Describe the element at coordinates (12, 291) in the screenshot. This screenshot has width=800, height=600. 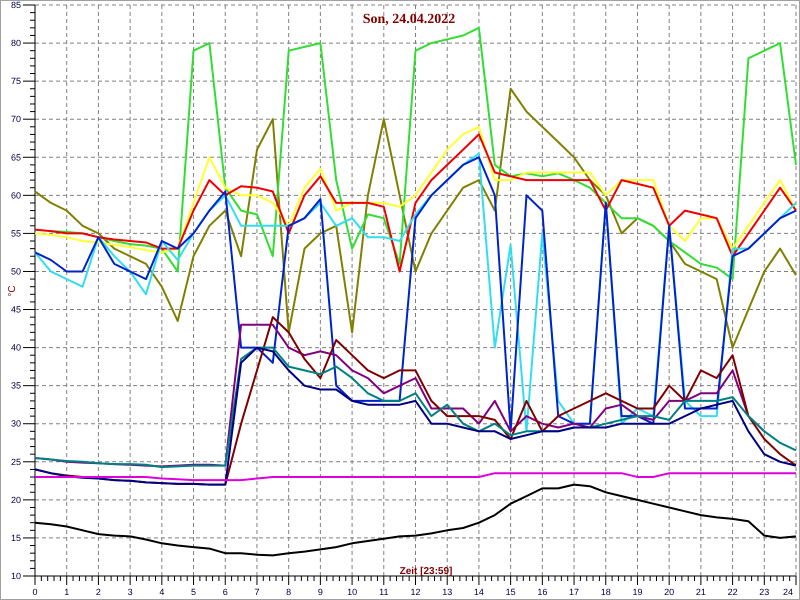
I see `y-axis-label: °C` at that location.